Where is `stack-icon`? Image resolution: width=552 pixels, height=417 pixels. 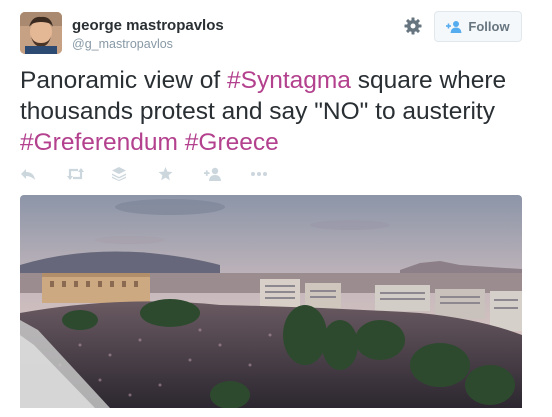
stack-icon is located at coordinates (119, 174).